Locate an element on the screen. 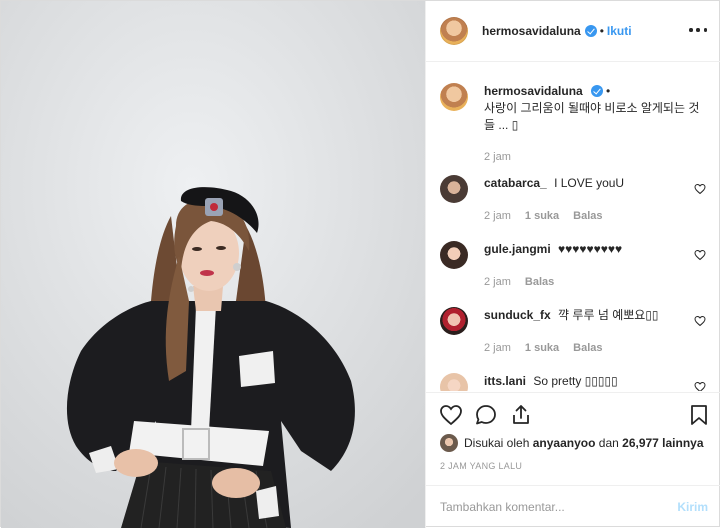  caption-avatar is located at coordinates (454, 97).